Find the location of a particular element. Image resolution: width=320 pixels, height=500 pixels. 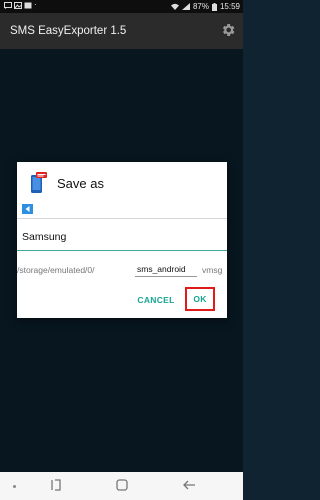

arrow-left-icon is located at coordinates (27, 209).